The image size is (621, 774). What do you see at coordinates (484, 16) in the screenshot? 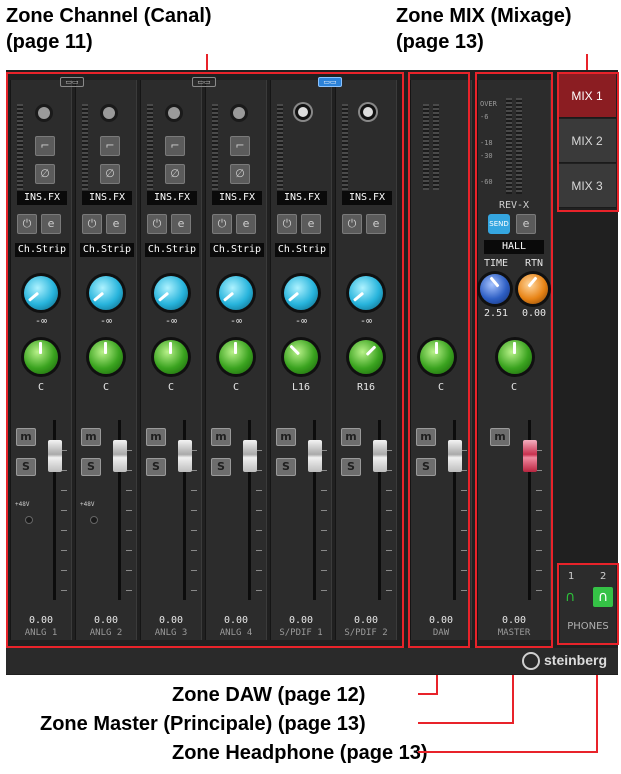
I see `mix-zone-label: Zone MIX (Mixage)` at bounding box center [484, 16].